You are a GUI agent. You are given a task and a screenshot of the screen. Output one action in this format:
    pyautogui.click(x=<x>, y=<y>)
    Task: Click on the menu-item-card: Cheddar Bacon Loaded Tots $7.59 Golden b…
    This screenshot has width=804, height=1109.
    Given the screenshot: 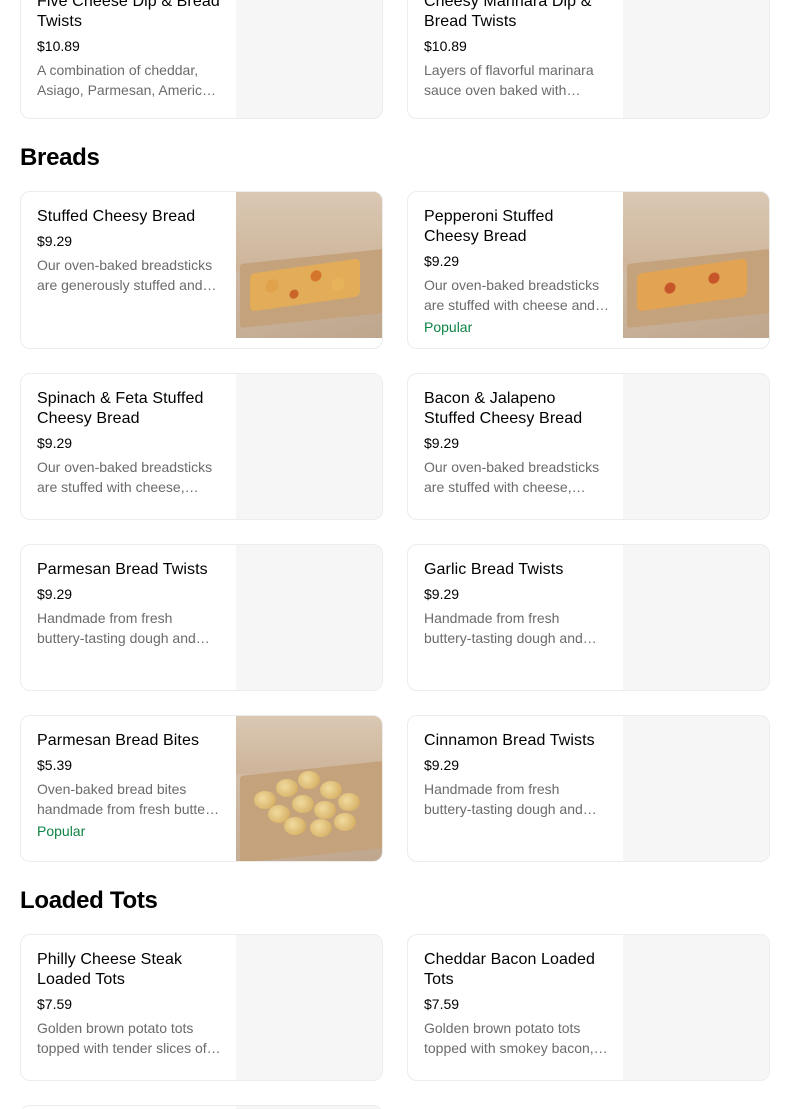 What is the action you would take?
    pyautogui.click(x=588, y=1007)
    